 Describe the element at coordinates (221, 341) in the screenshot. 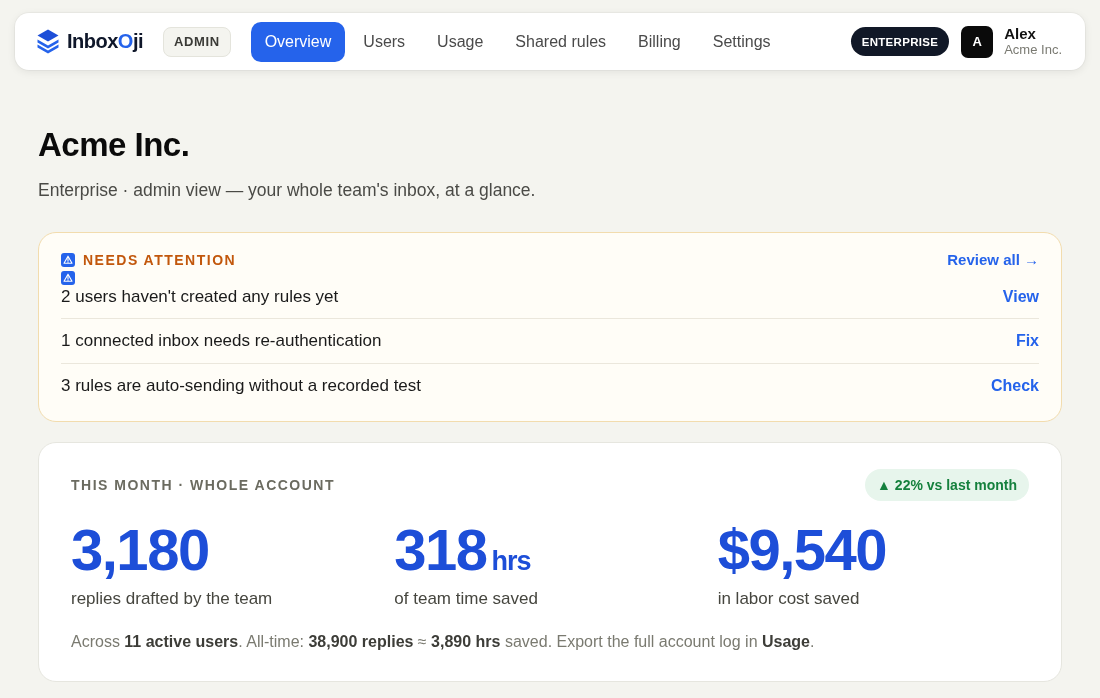

I see `attention-item-text: 1 connected inbox needs re-authentication` at that location.